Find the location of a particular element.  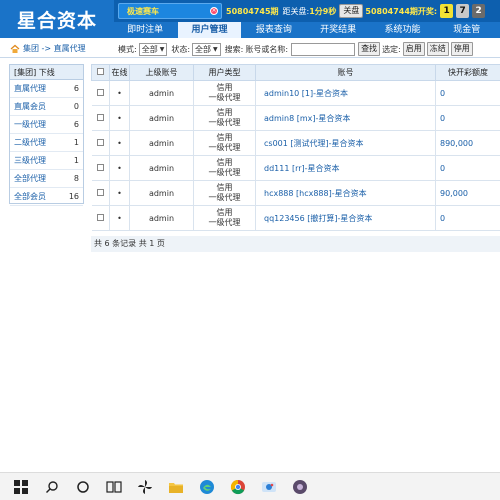

mode-select: 全部 ▼ is located at coordinates (153, 49).